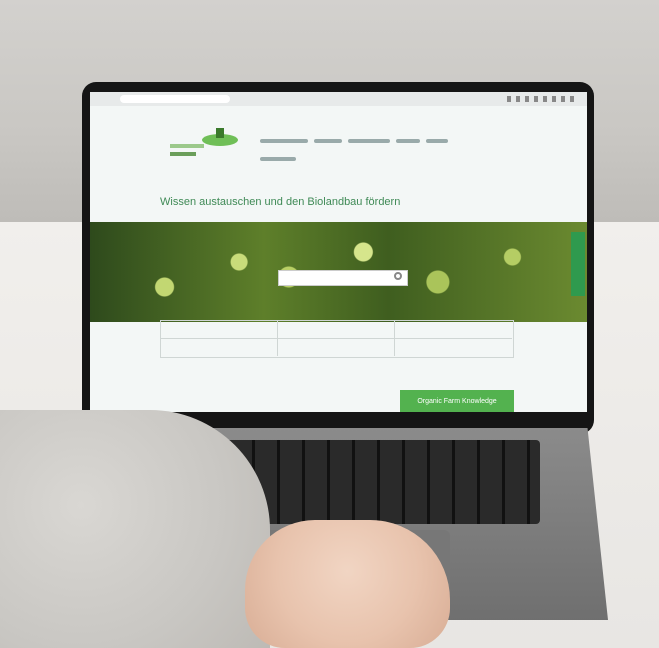 The height and width of the screenshot is (648, 659). What do you see at coordinates (343, 278) in the screenshot?
I see `search-input` at bounding box center [343, 278].